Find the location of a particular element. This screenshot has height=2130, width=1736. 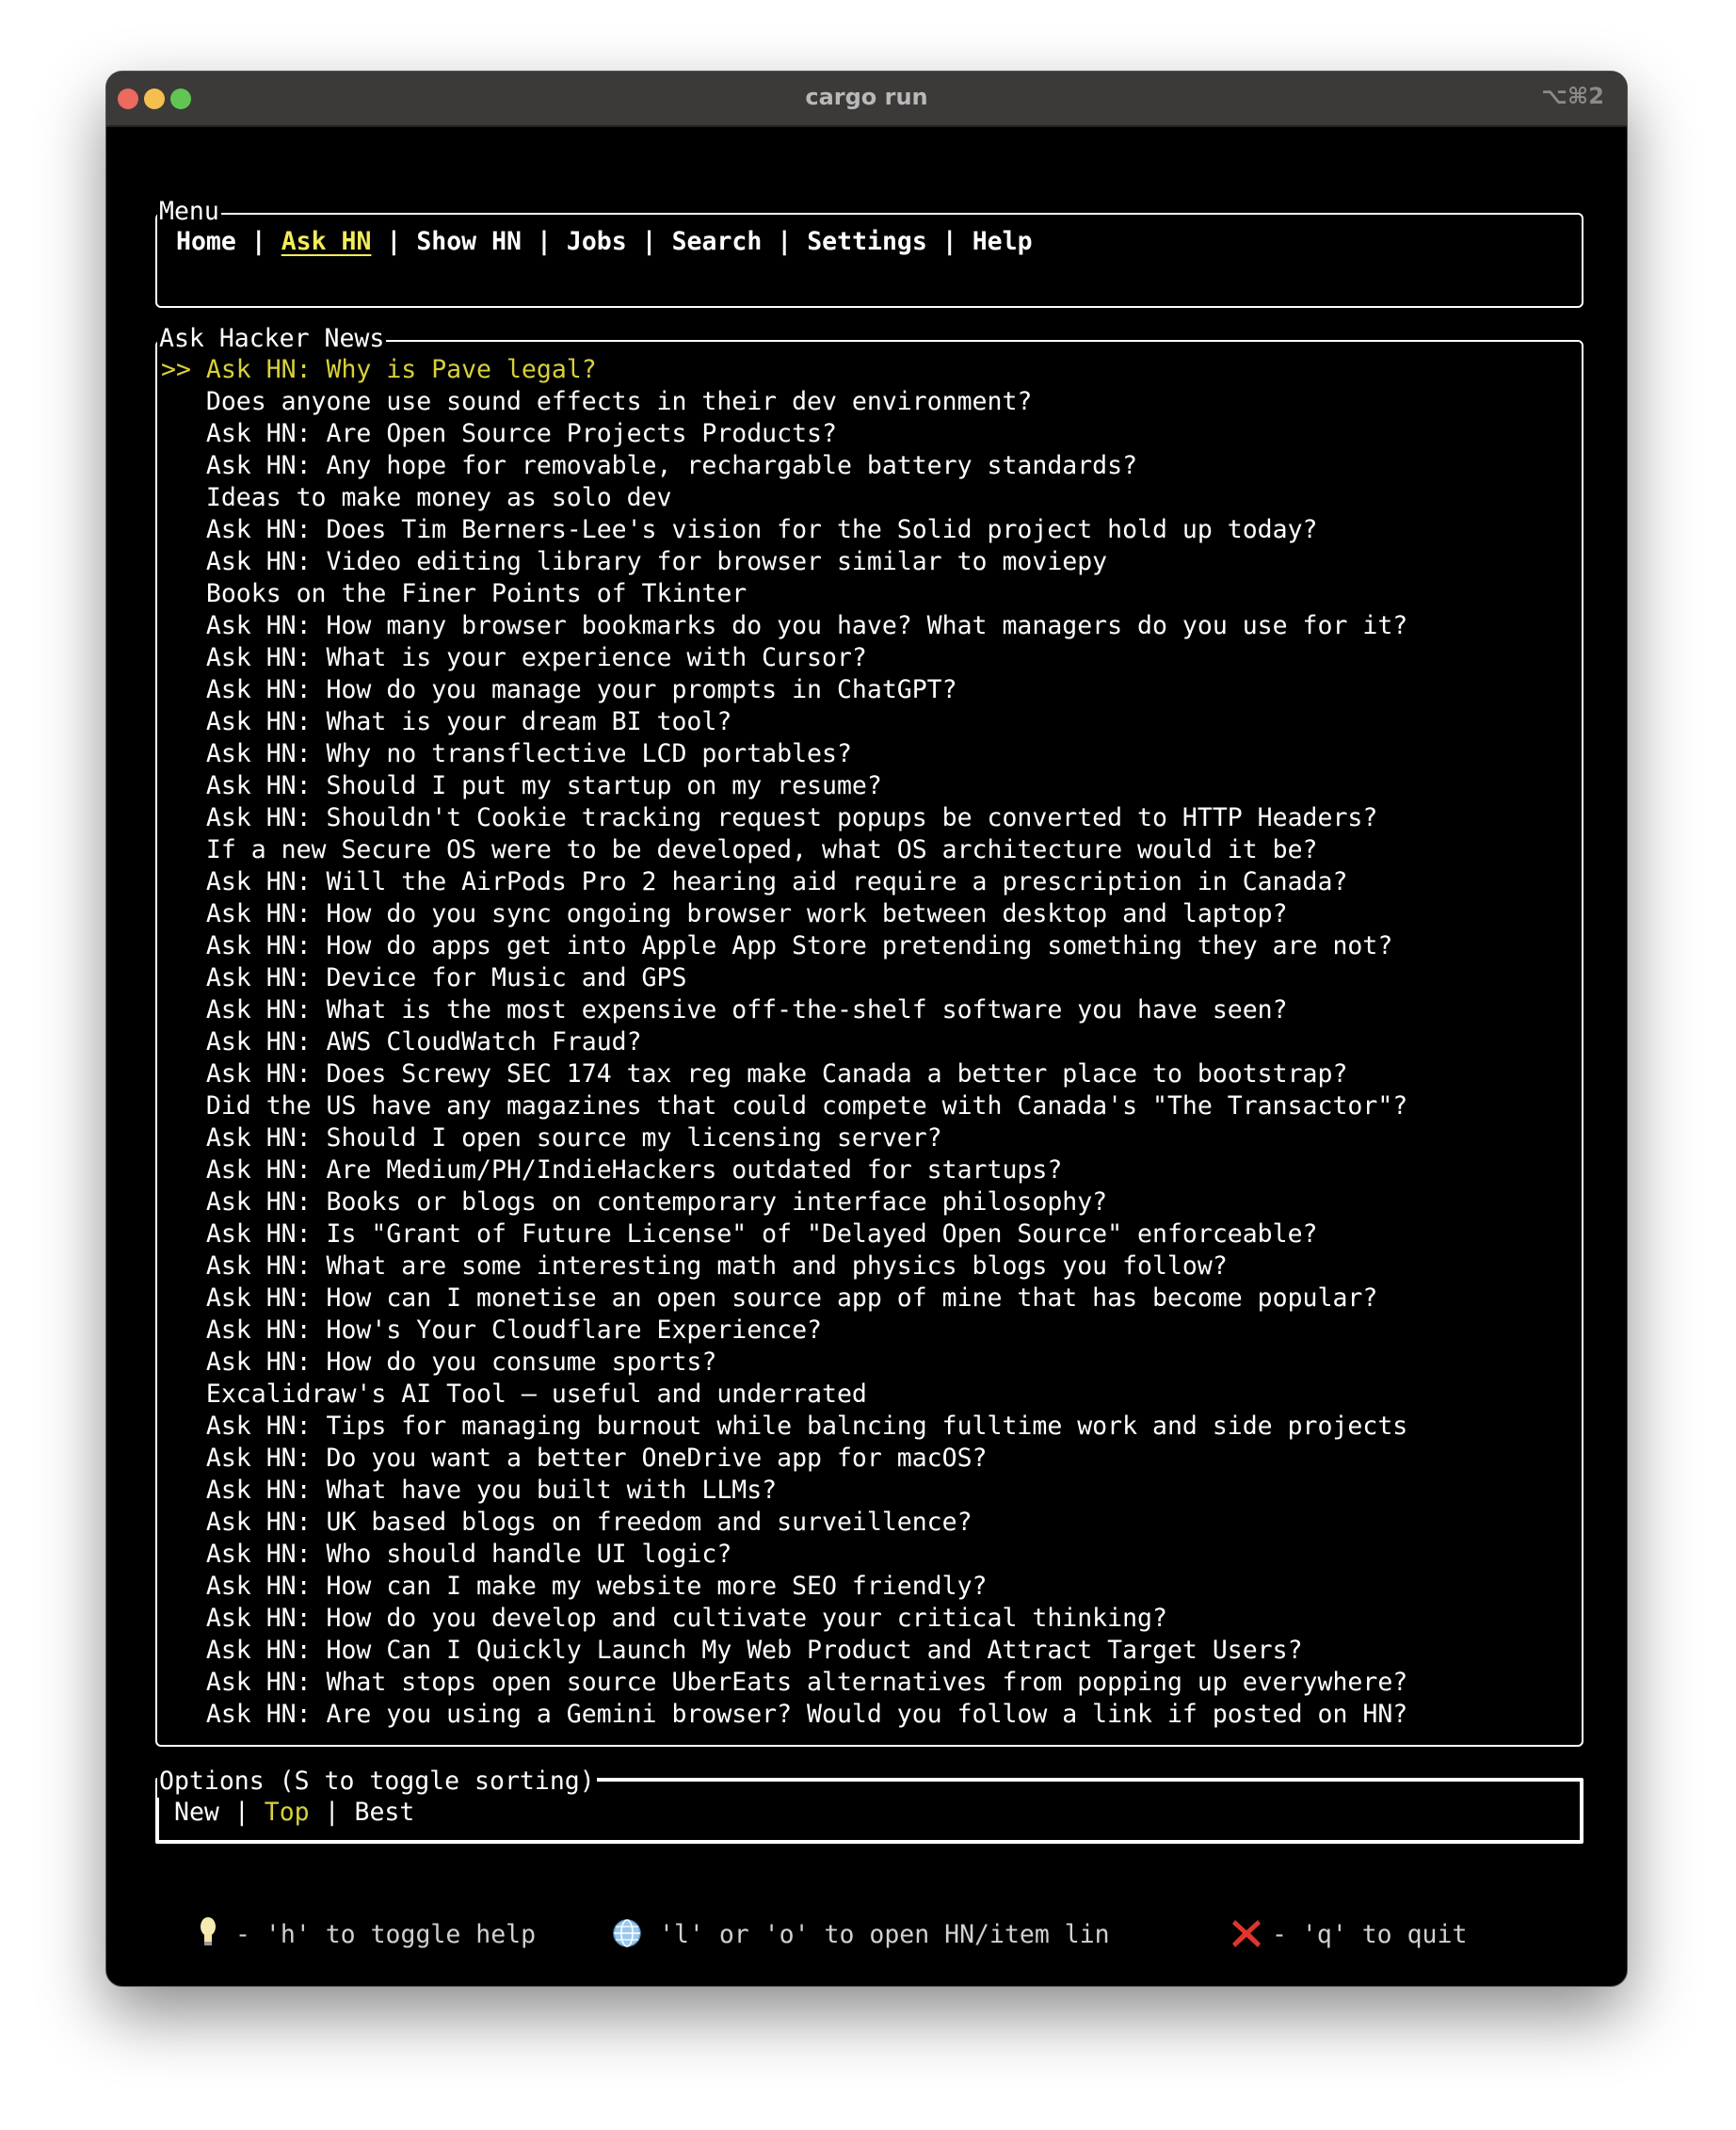

story-title: Books on the Finer Points of Tkinter is located at coordinates (476, 593).